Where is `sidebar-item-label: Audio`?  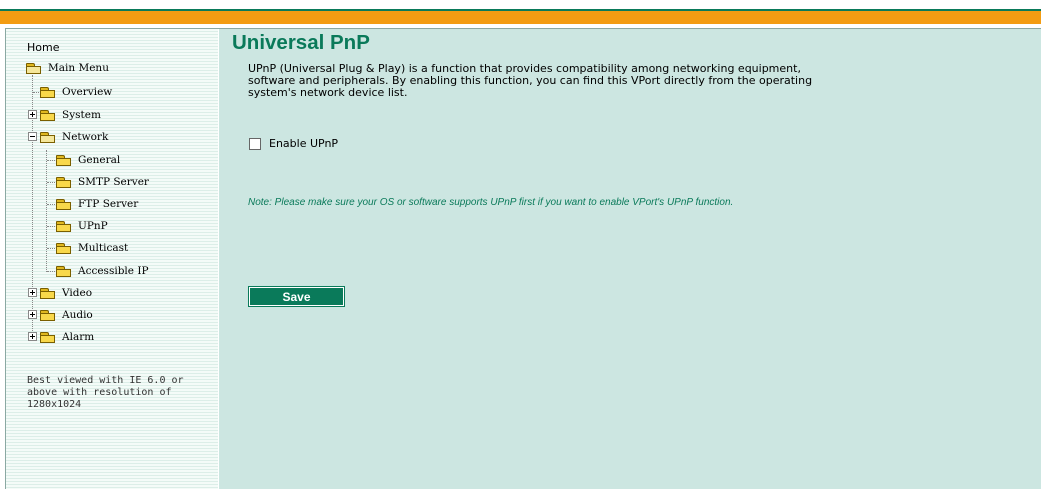 sidebar-item-label: Audio is located at coordinates (77, 314).